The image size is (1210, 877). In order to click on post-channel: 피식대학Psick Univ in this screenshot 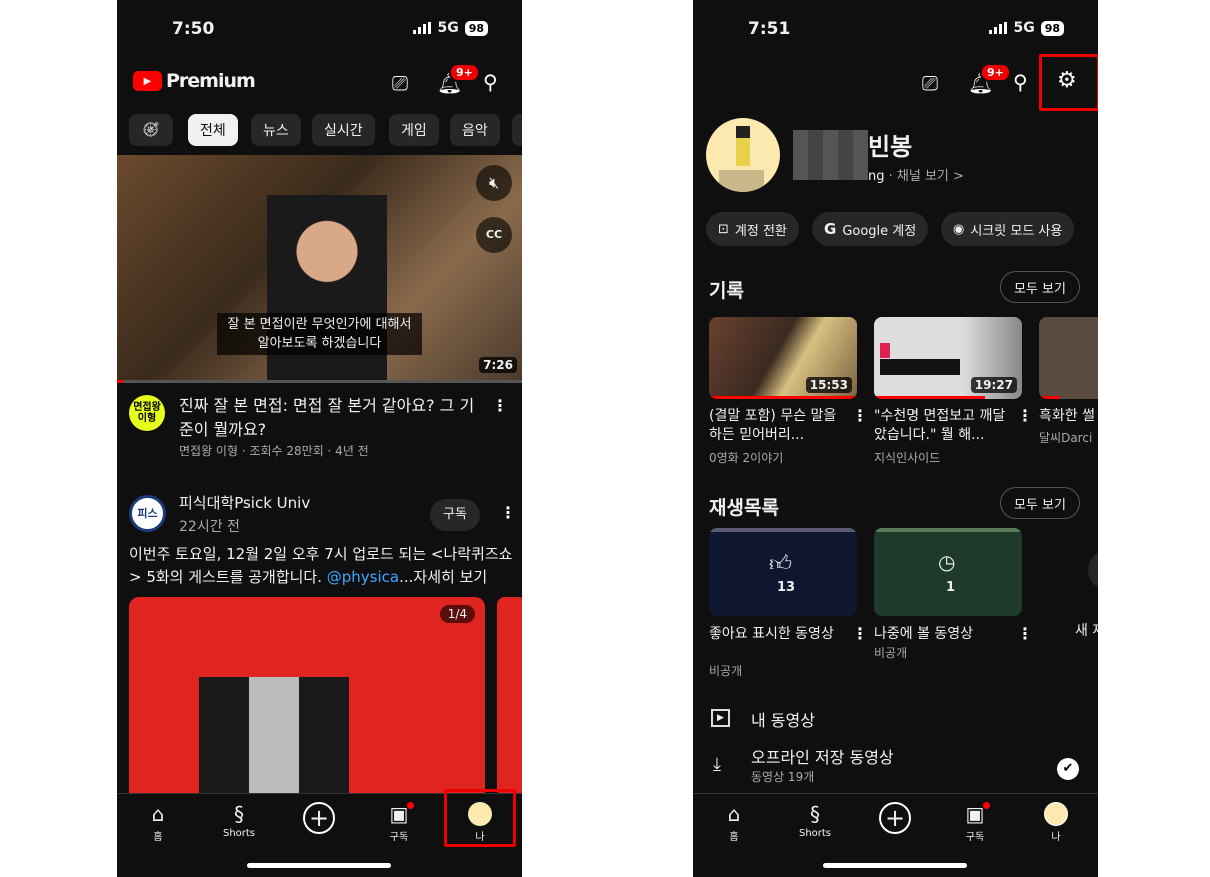, I will do `click(244, 502)`.